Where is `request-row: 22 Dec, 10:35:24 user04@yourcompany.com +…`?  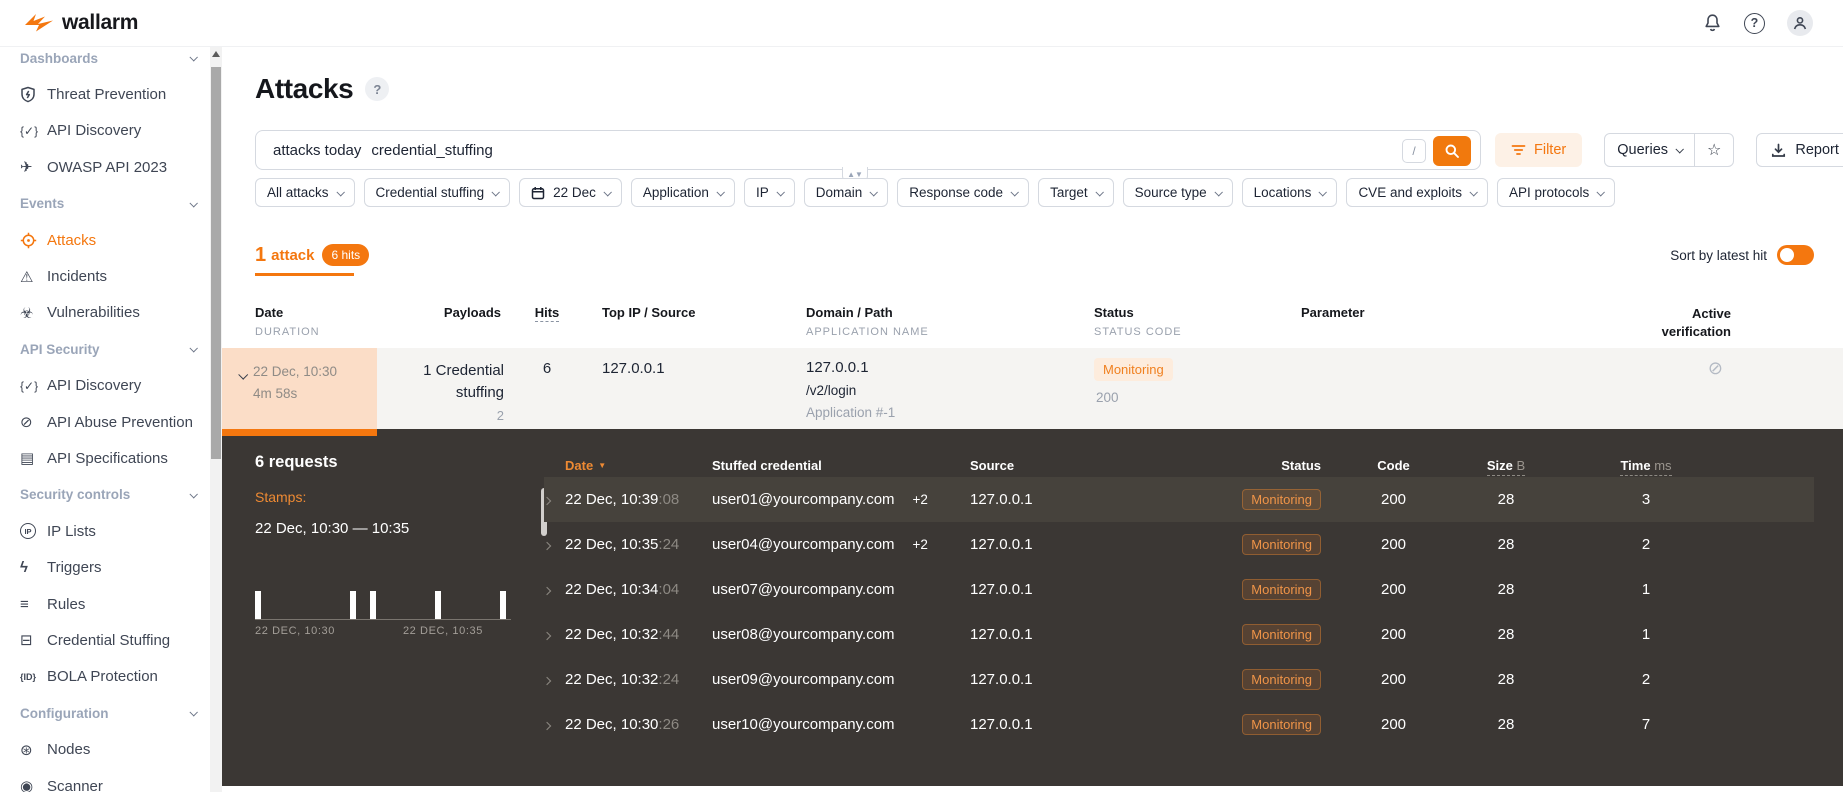
request-row: 22 Dec, 10:35:24 user04@yourcompany.com +… is located at coordinates (1178, 544).